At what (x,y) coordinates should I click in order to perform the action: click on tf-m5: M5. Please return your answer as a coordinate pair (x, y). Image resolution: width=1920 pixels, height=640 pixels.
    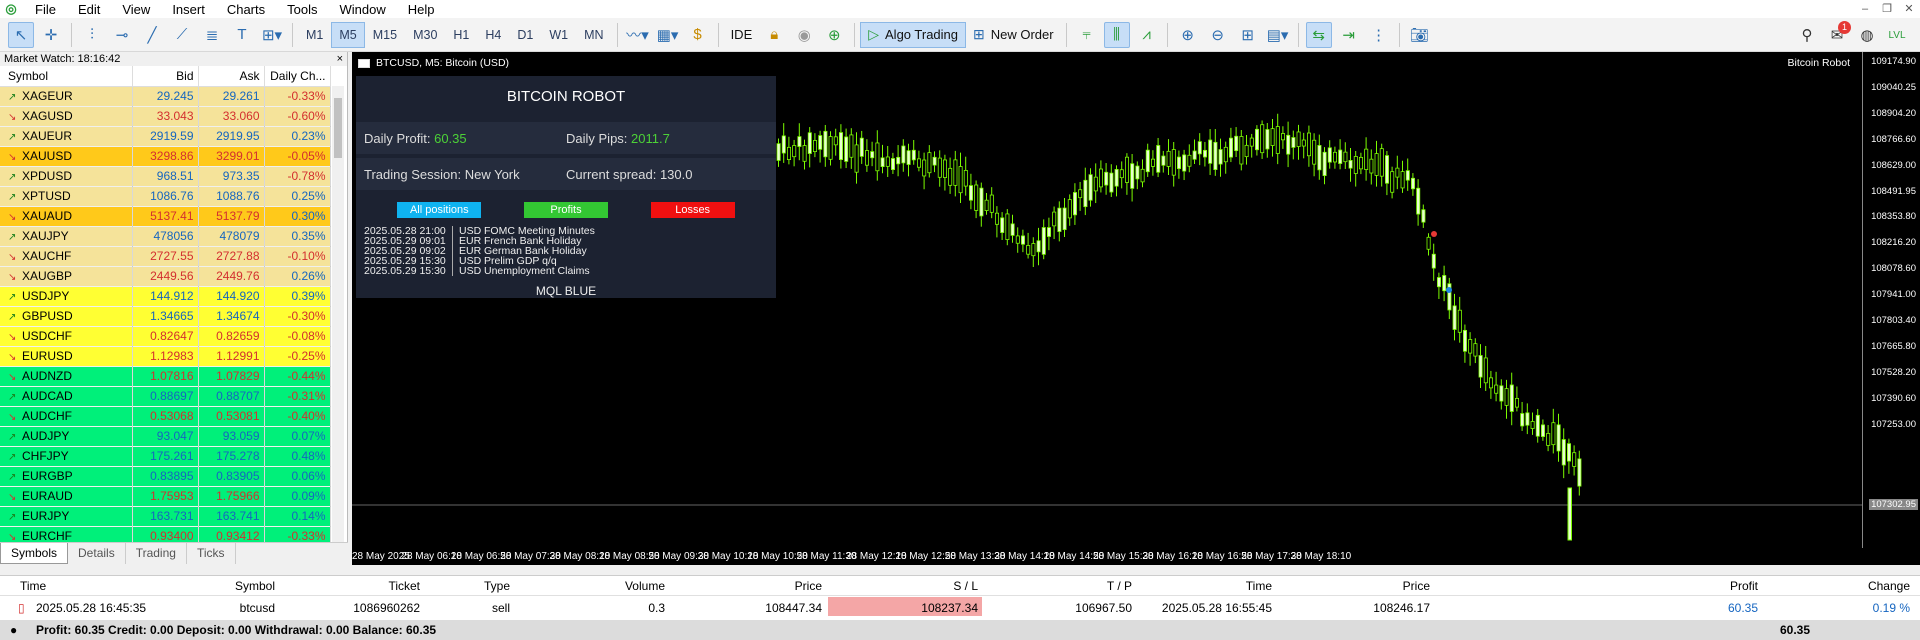
    Looking at the image, I should click on (348, 34).